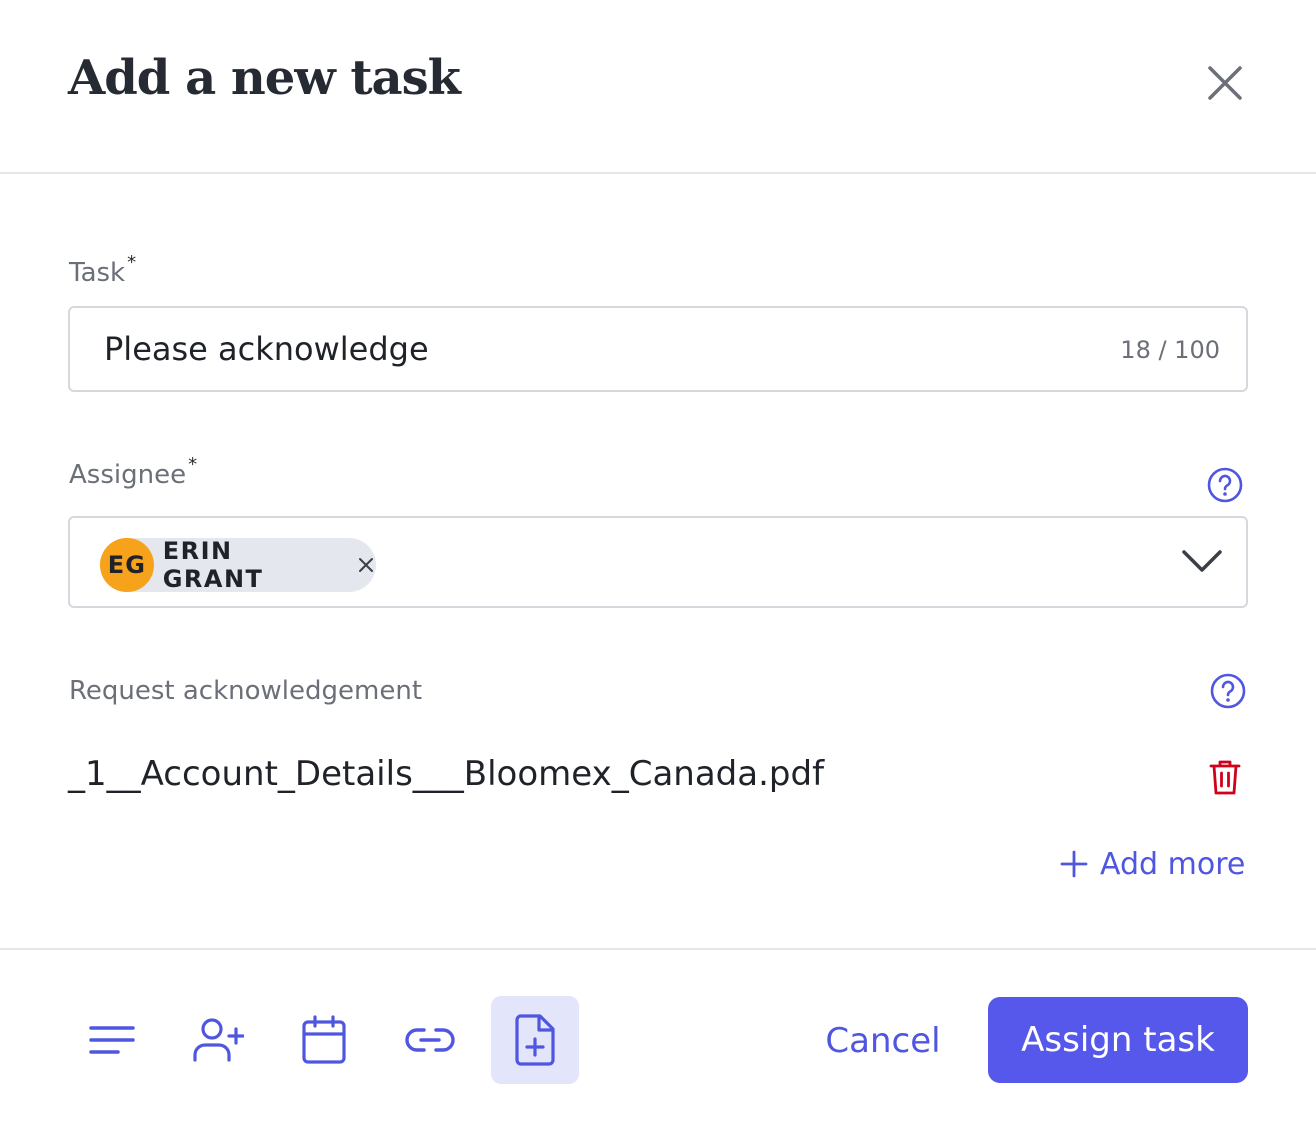  What do you see at coordinates (1118, 1040) in the screenshot?
I see `assign-task-button: Assign task` at bounding box center [1118, 1040].